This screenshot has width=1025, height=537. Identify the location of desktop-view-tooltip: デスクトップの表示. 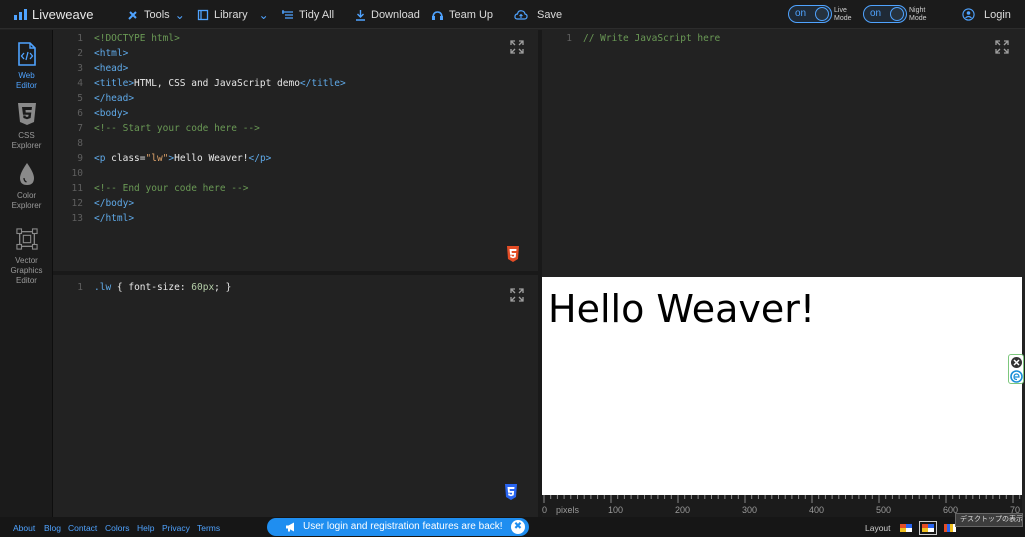
(989, 520).